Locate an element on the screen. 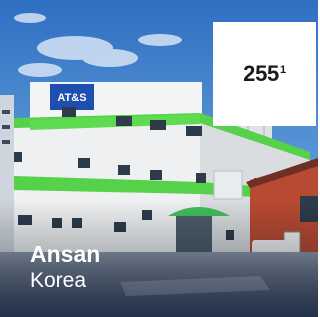 This screenshot has width=320, height=317. building-sign-text: AT&S is located at coordinates (71, 98).